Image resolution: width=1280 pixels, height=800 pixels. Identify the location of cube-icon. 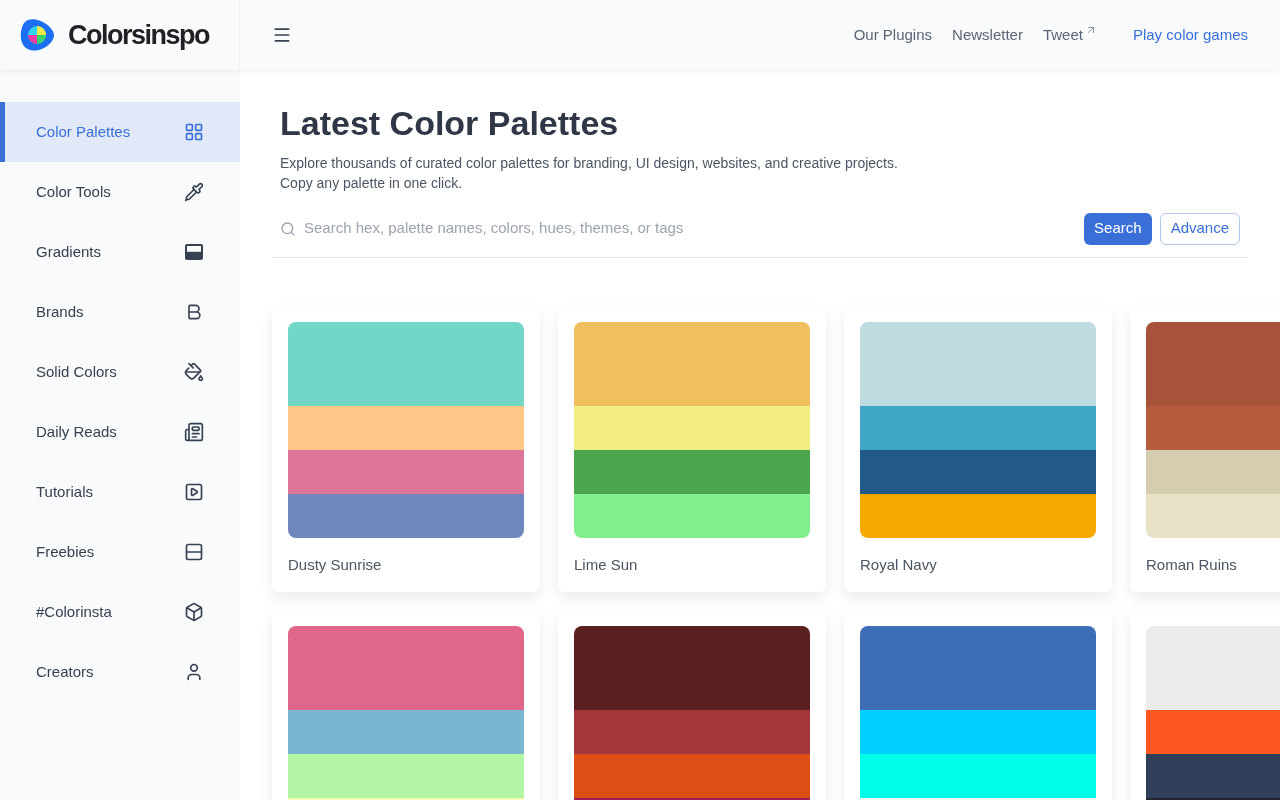
(194, 612).